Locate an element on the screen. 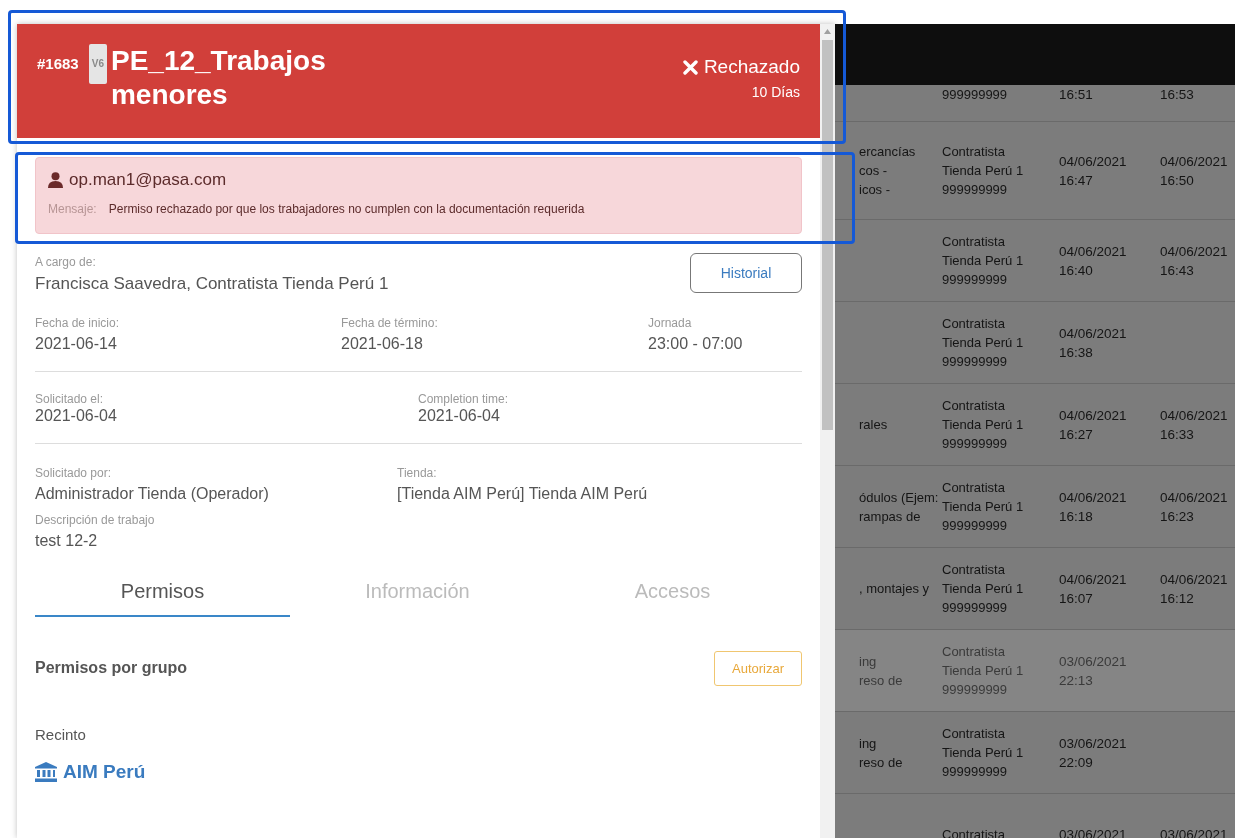 The height and width of the screenshot is (838, 1235). field-label: Solicitado por: is located at coordinates (74, 473).